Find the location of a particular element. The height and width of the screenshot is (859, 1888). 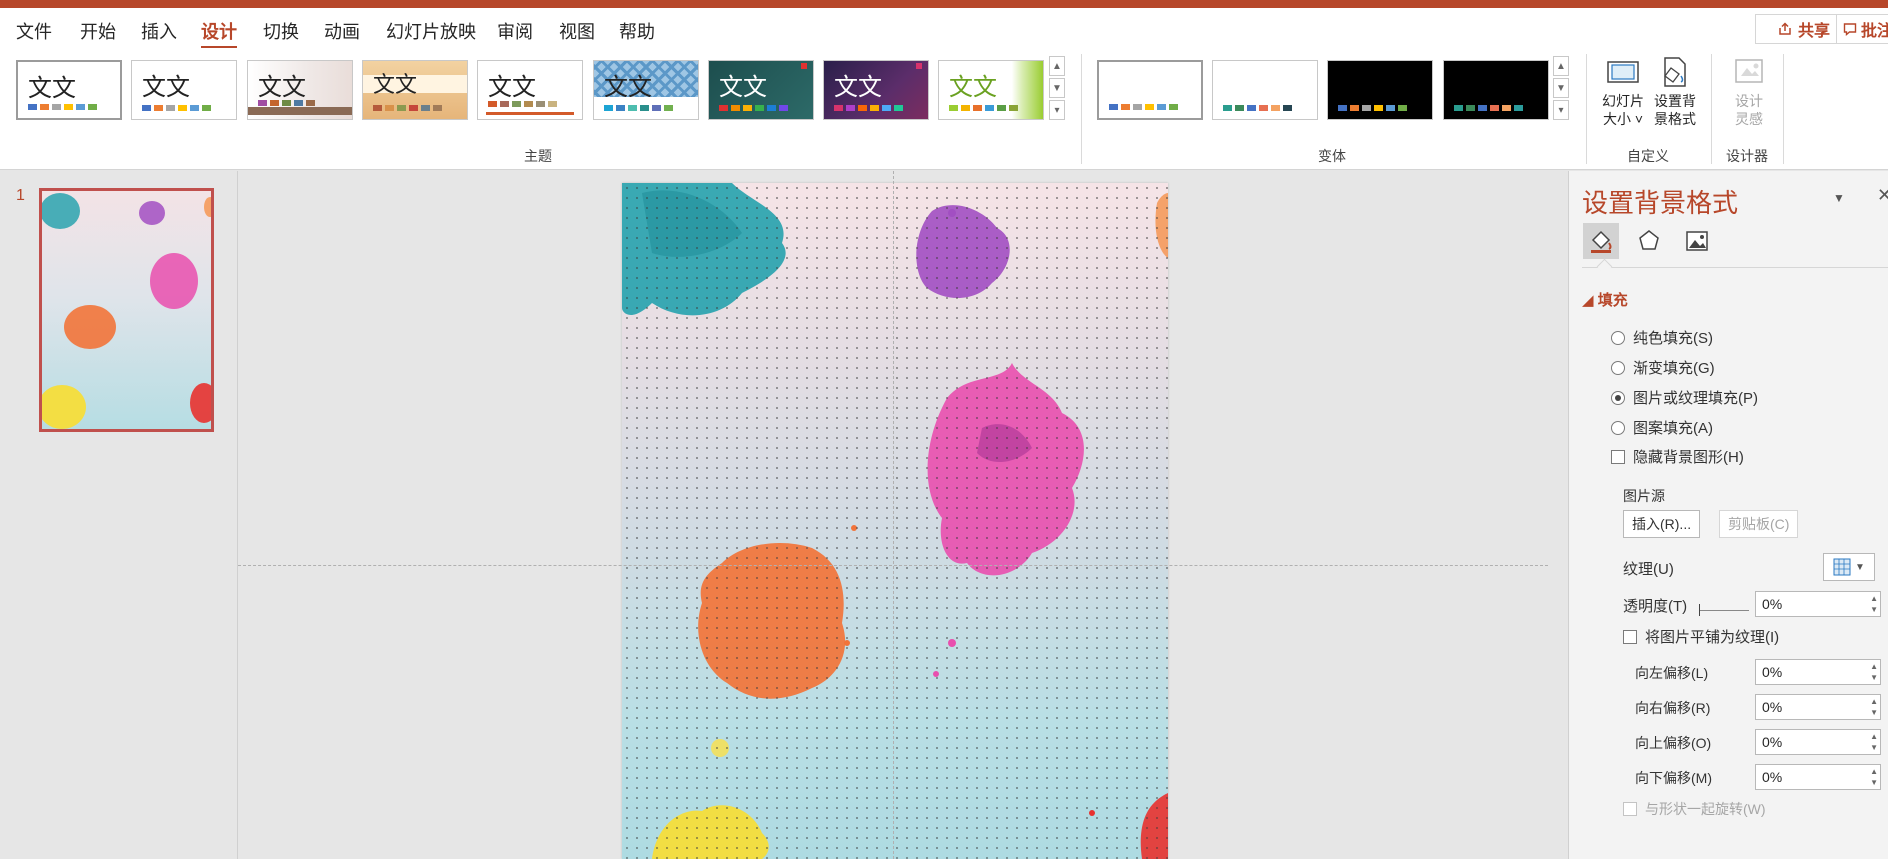

transparency-spinner-icon: ▲ ▼ is located at coordinates (1874, 604).